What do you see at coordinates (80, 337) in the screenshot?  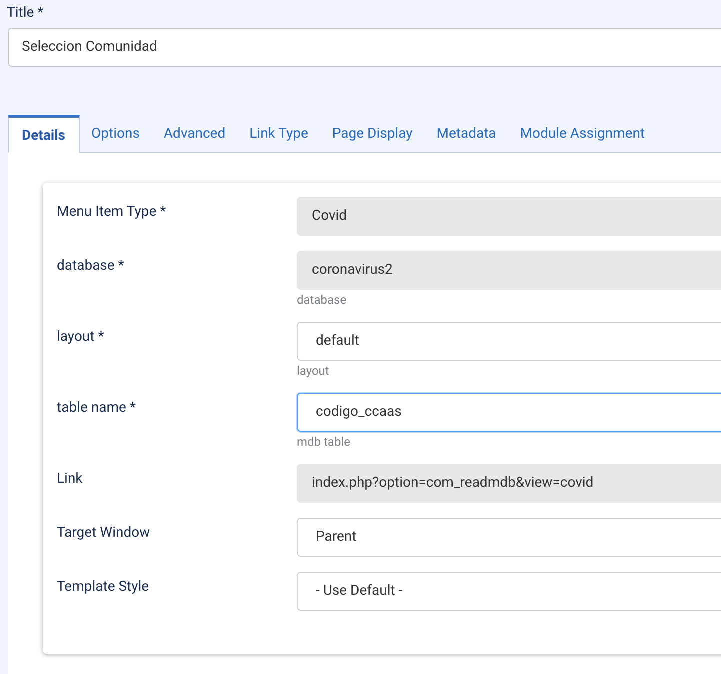 I see `field-label: layout *` at bounding box center [80, 337].